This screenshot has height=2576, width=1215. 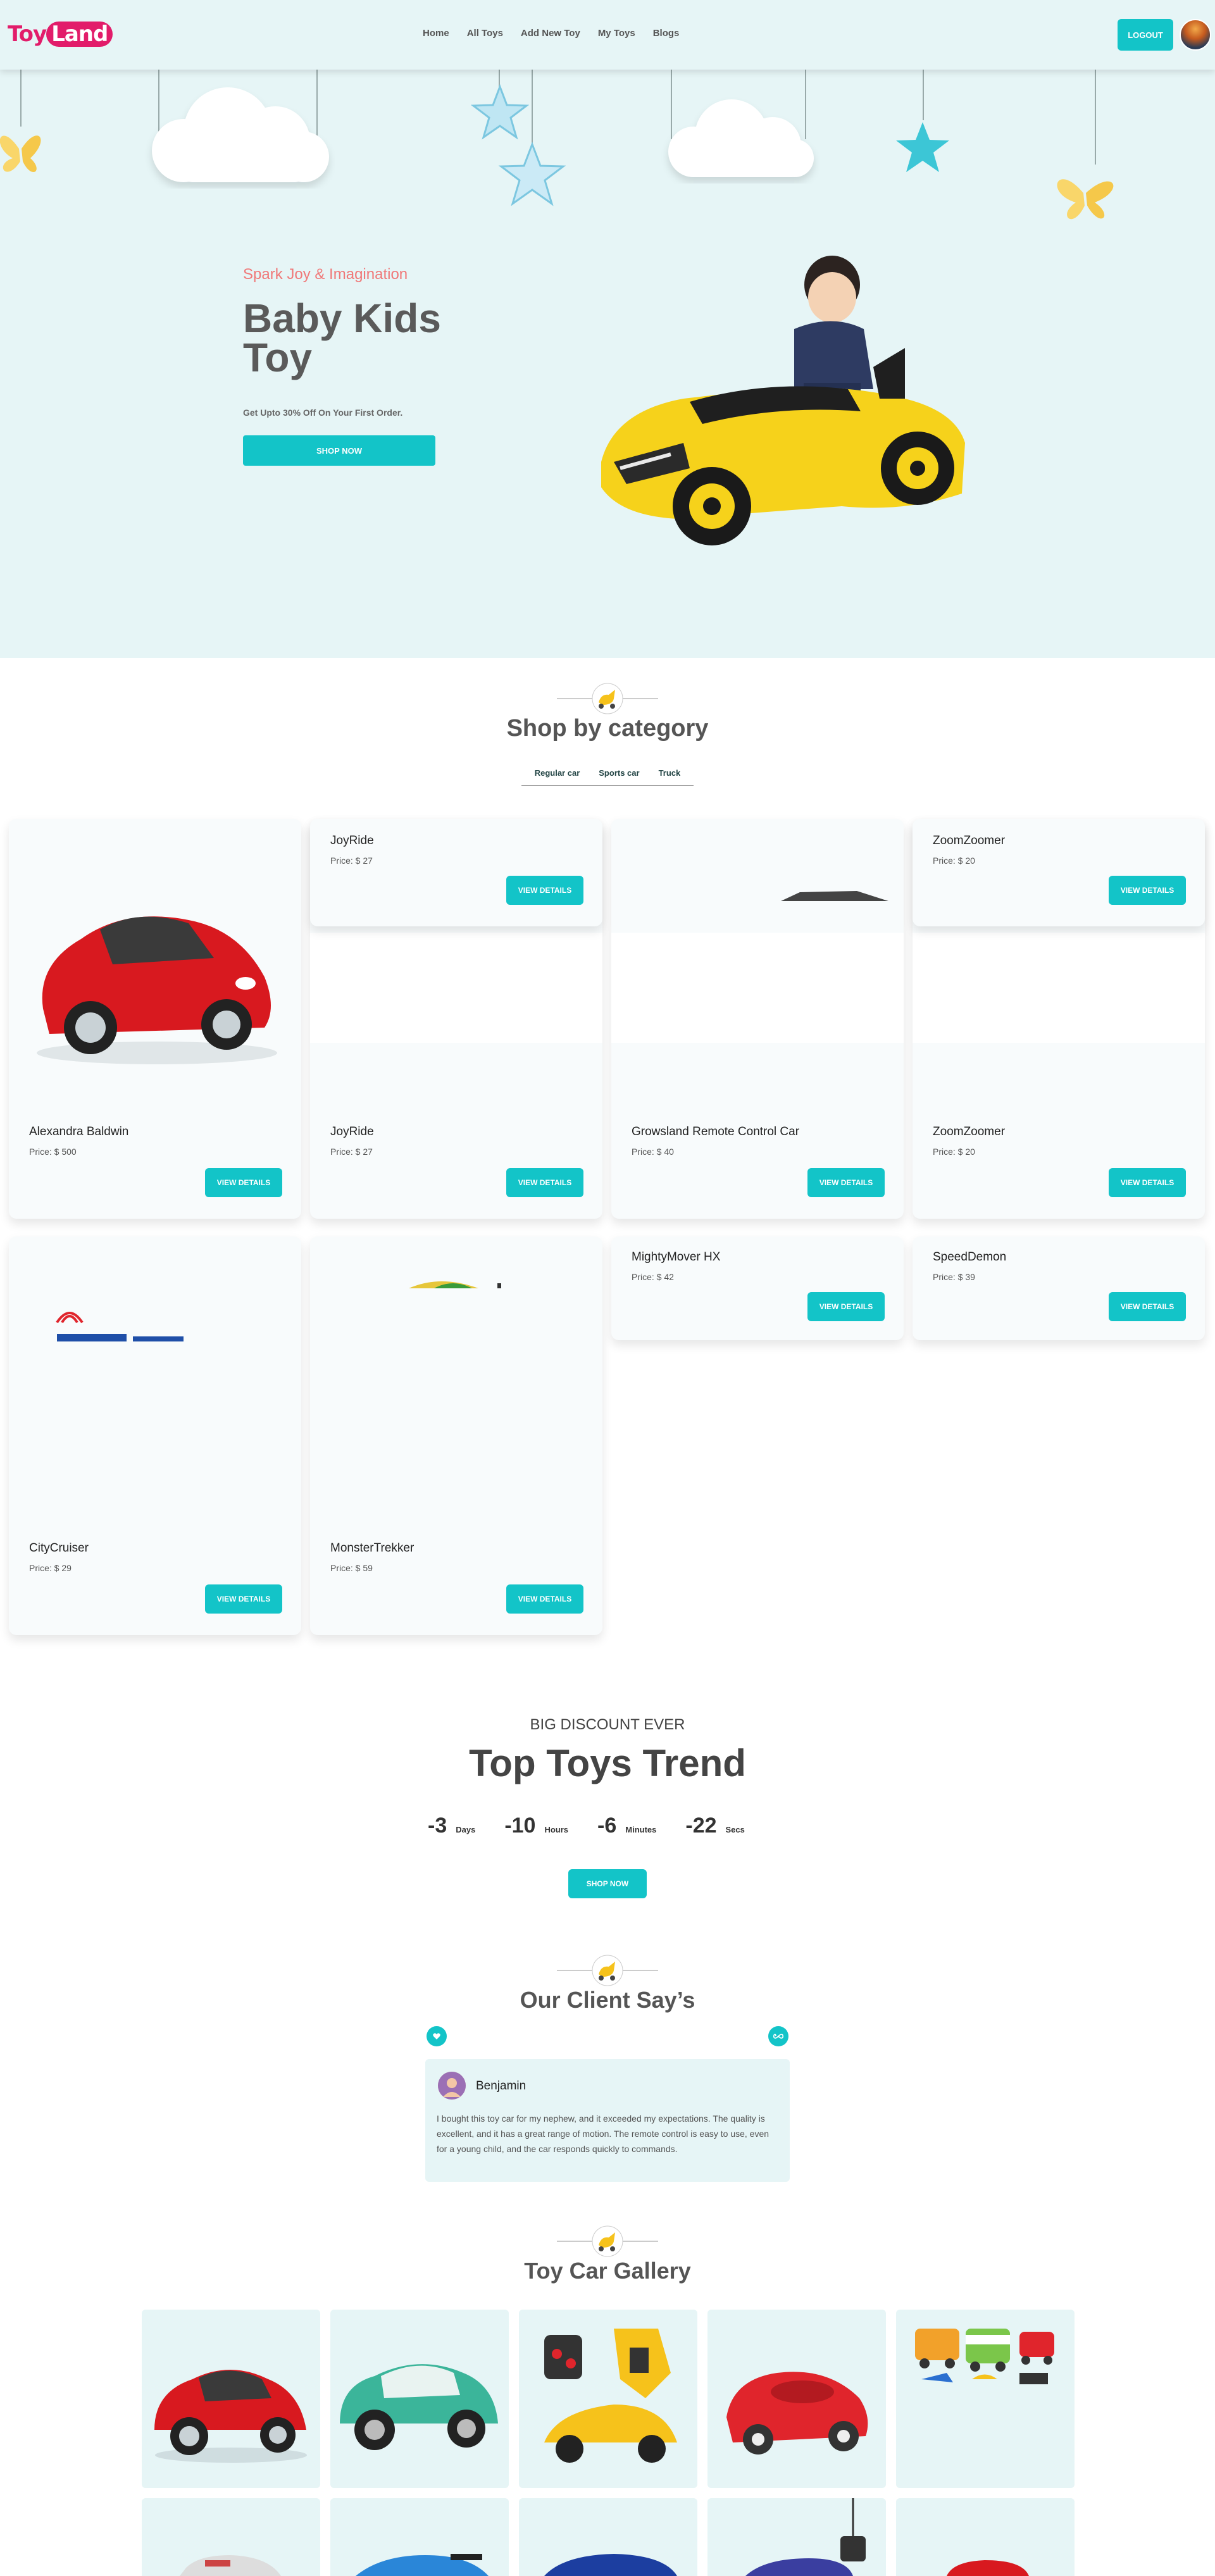 What do you see at coordinates (783, 400) in the screenshot?
I see `kid-ride-on-car-image` at bounding box center [783, 400].